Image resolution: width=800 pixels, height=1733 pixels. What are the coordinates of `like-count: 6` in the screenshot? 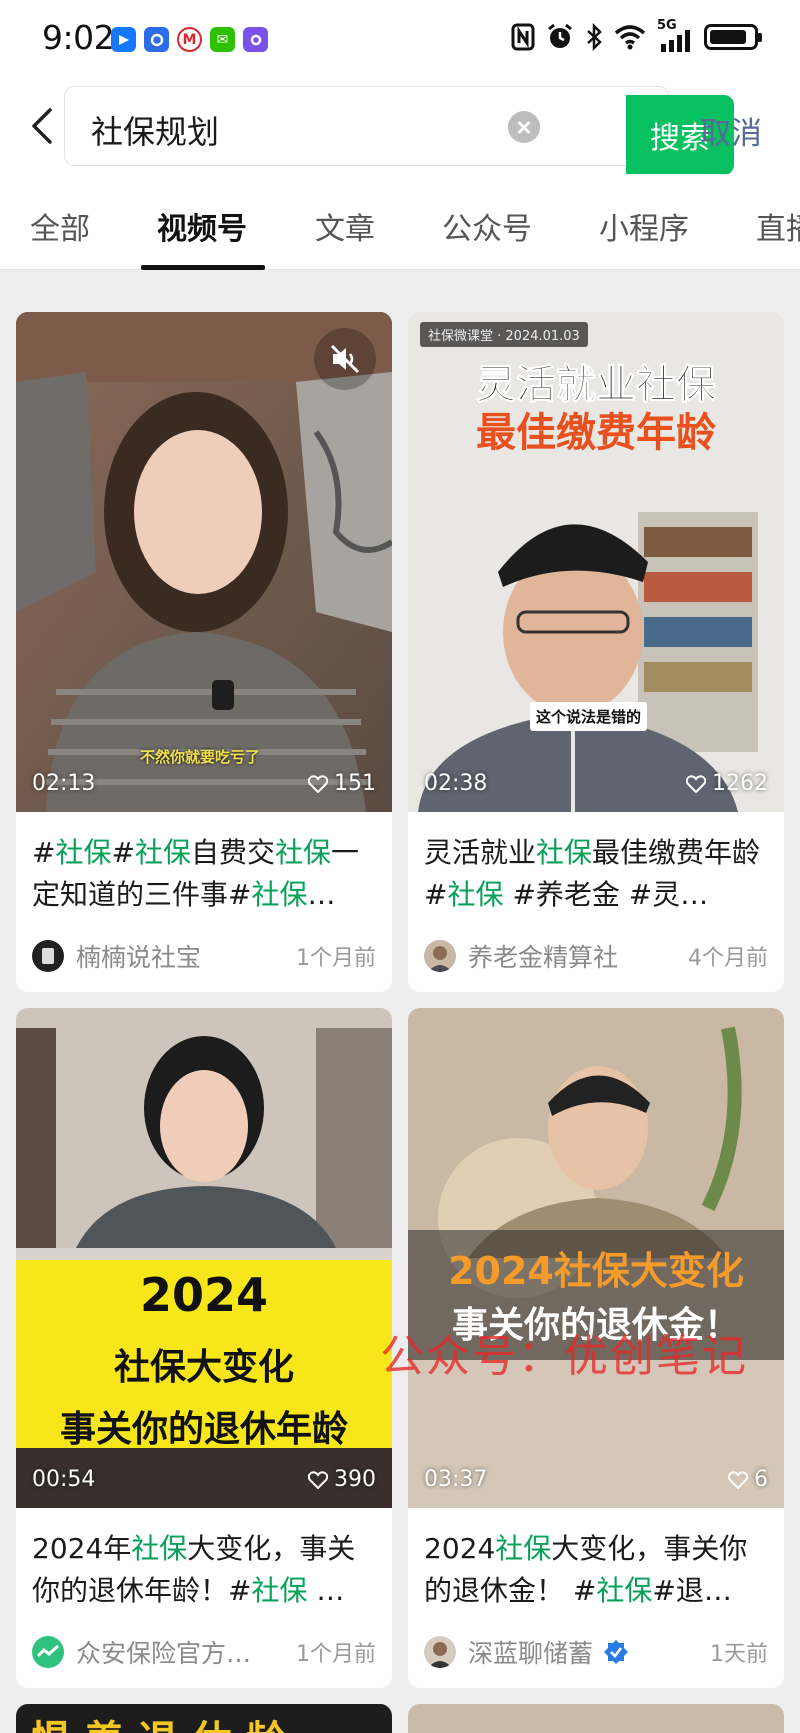 It's located at (748, 1479).